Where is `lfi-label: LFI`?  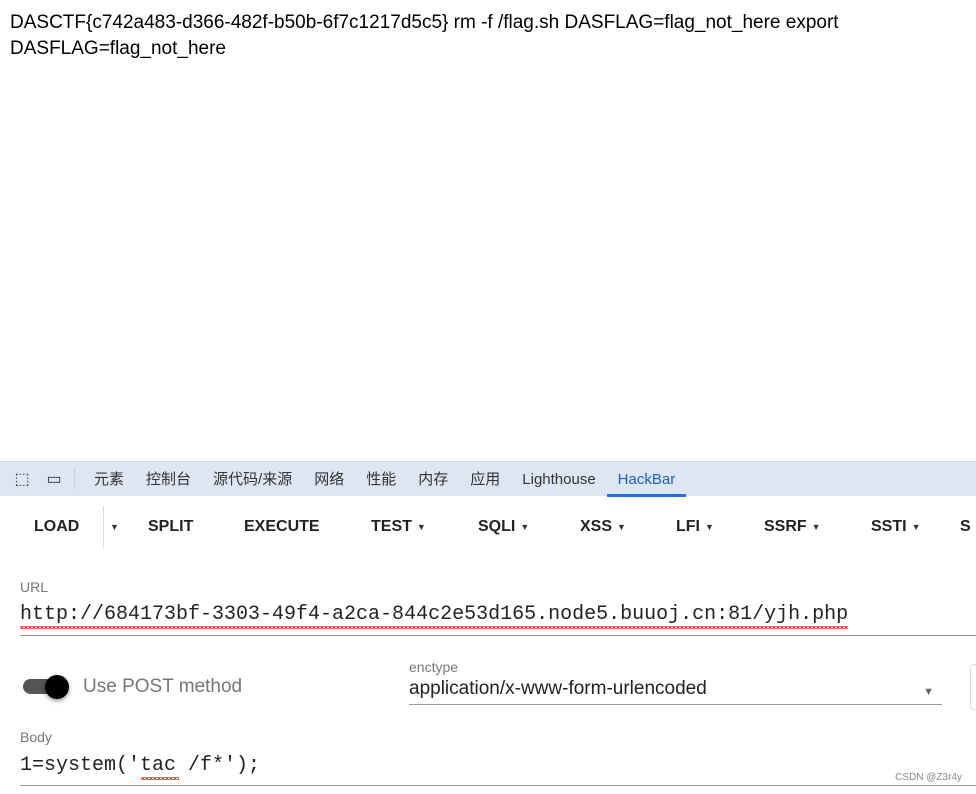
lfi-label: LFI is located at coordinates (688, 526).